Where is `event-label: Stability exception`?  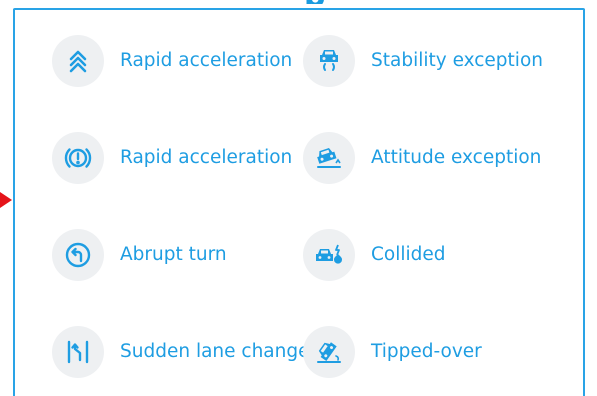 event-label: Stability exception is located at coordinates (457, 60).